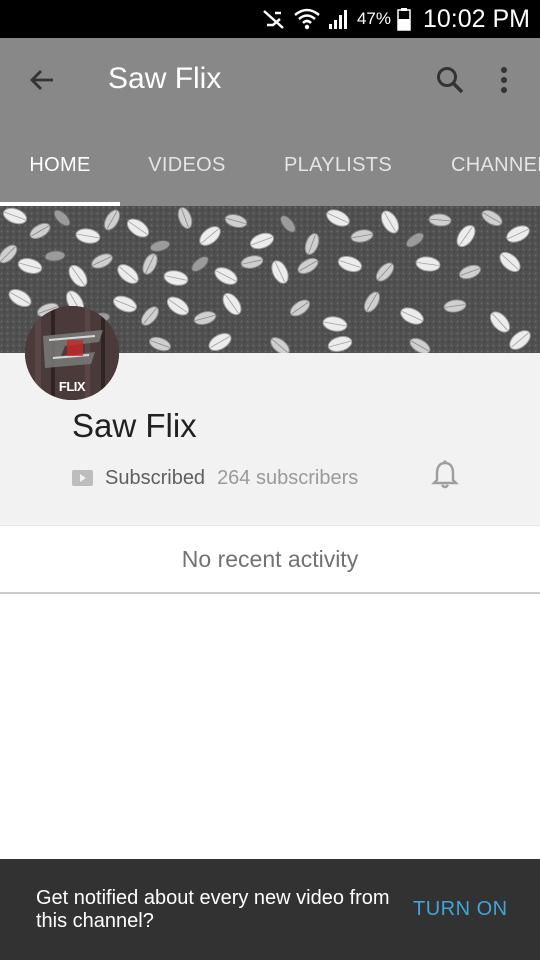  I want to click on play-icon, so click(82, 478).